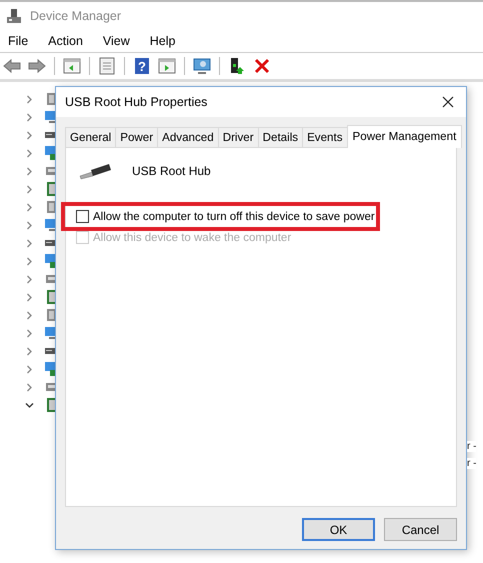  Describe the element at coordinates (90, 137) in the screenshot. I see `tab: General` at that location.